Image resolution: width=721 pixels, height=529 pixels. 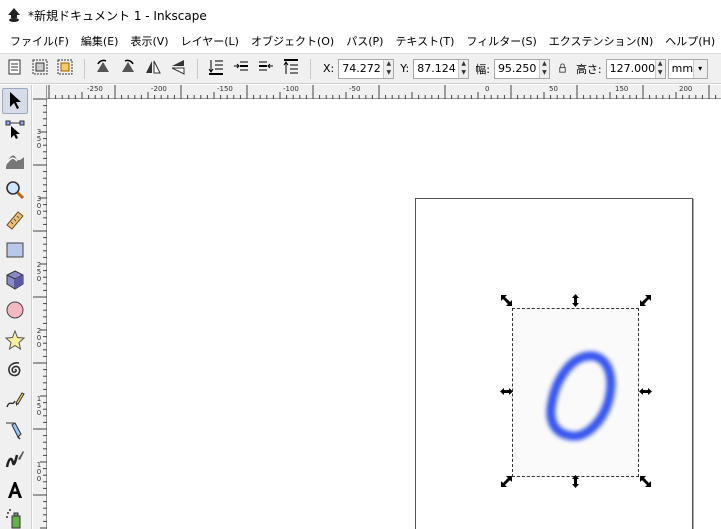 I want to click on width-spinbox: 95.250 ▲ ▼, so click(x=521, y=68).